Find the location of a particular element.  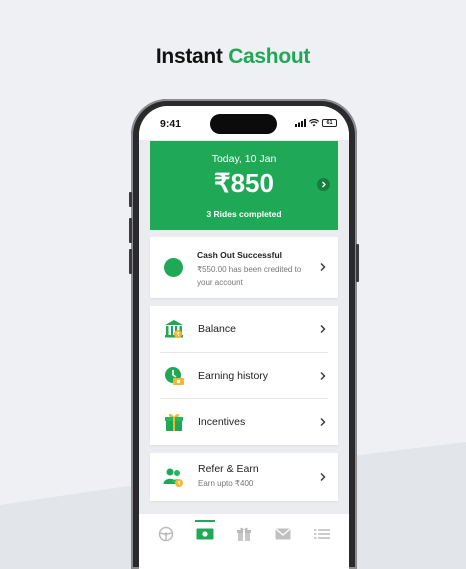

steering-wheel-icon is located at coordinates (166, 534).